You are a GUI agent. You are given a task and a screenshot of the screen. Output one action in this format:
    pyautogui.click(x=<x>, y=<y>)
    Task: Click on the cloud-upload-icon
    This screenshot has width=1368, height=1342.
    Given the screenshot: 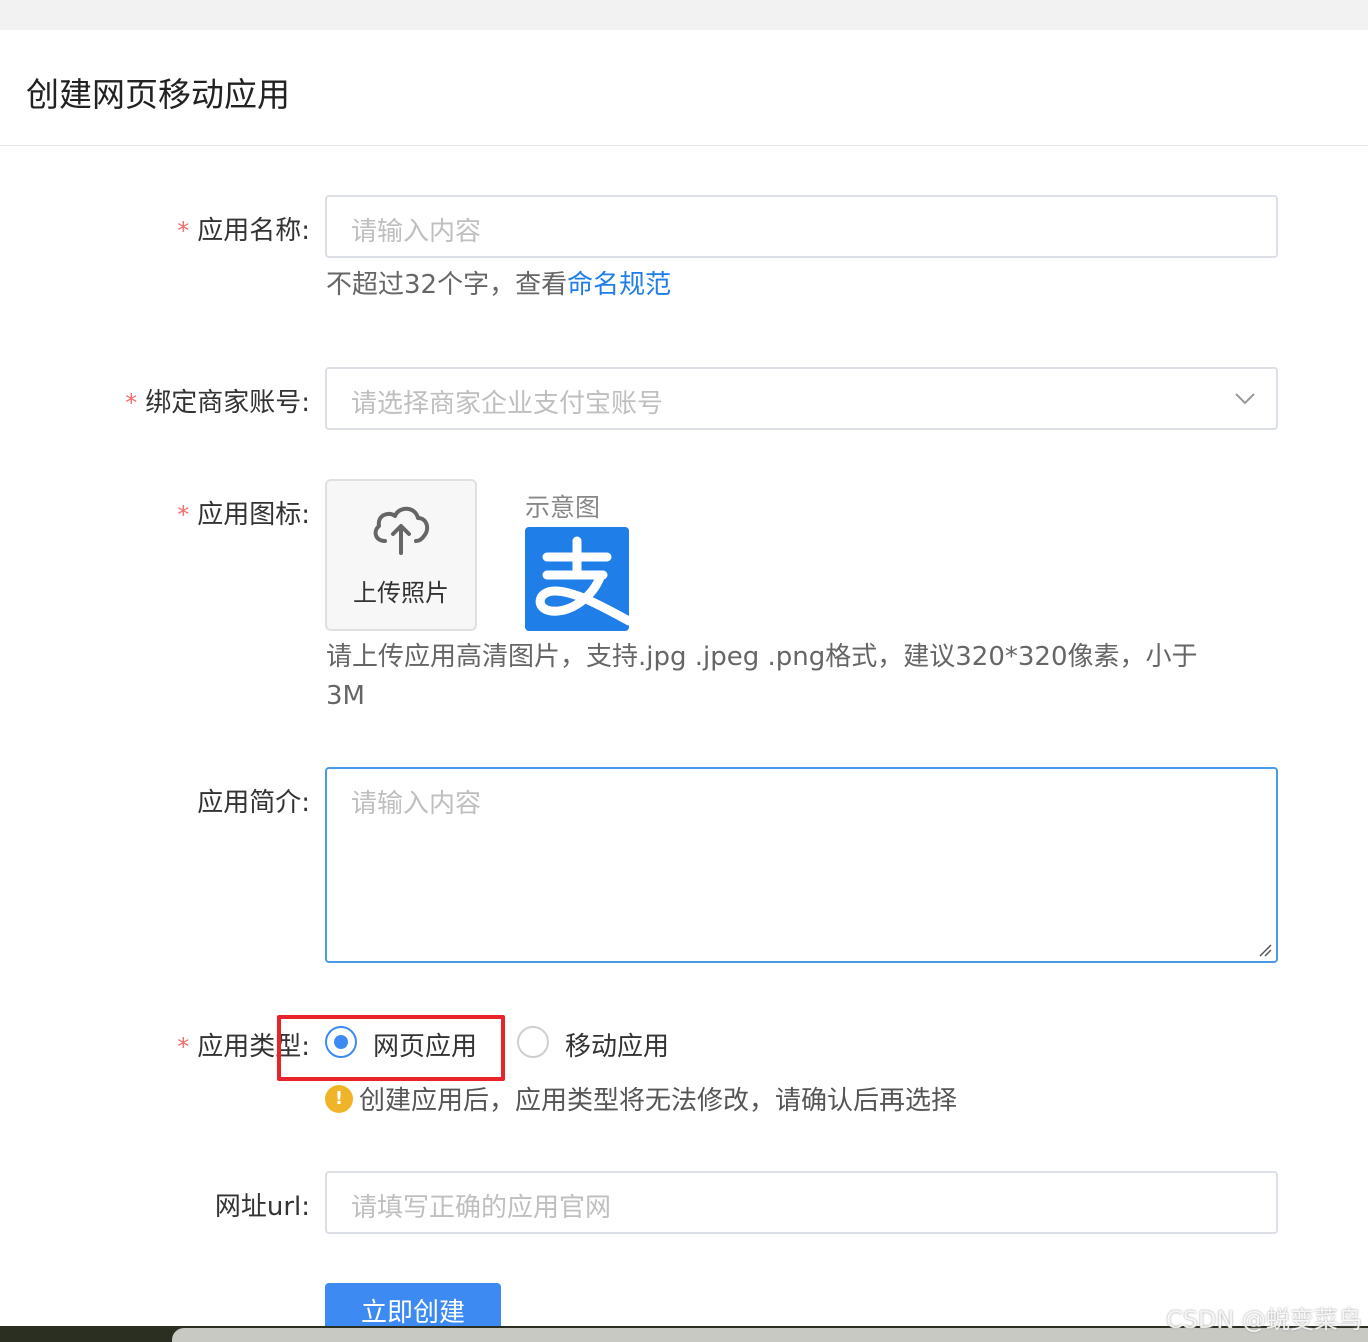 What is the action you would take?
    pyautogui.click(x=401, y=530)
    